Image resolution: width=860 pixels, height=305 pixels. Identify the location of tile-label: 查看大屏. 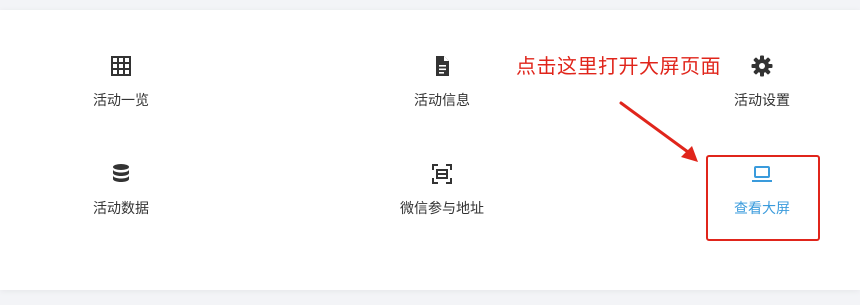
(762, 209).